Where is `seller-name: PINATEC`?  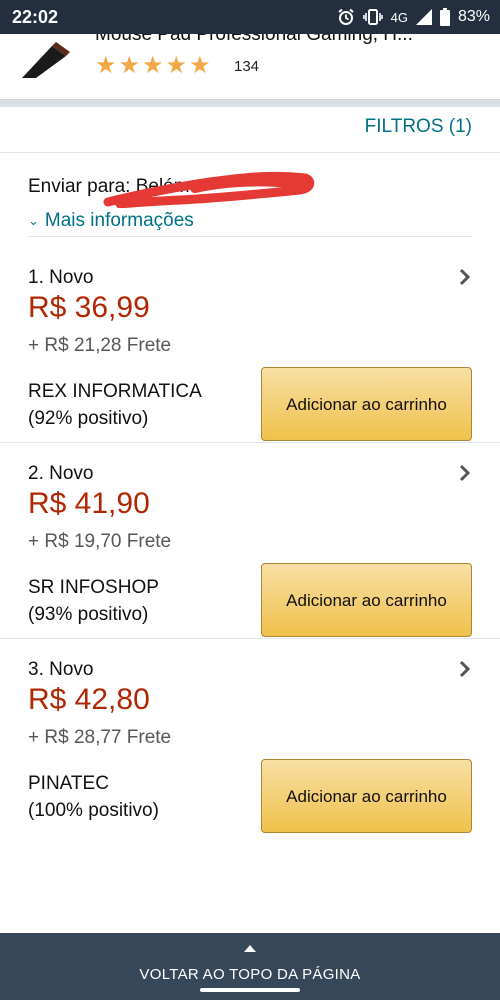
seller-name: PINATEC is located at coordinates (68, 784).